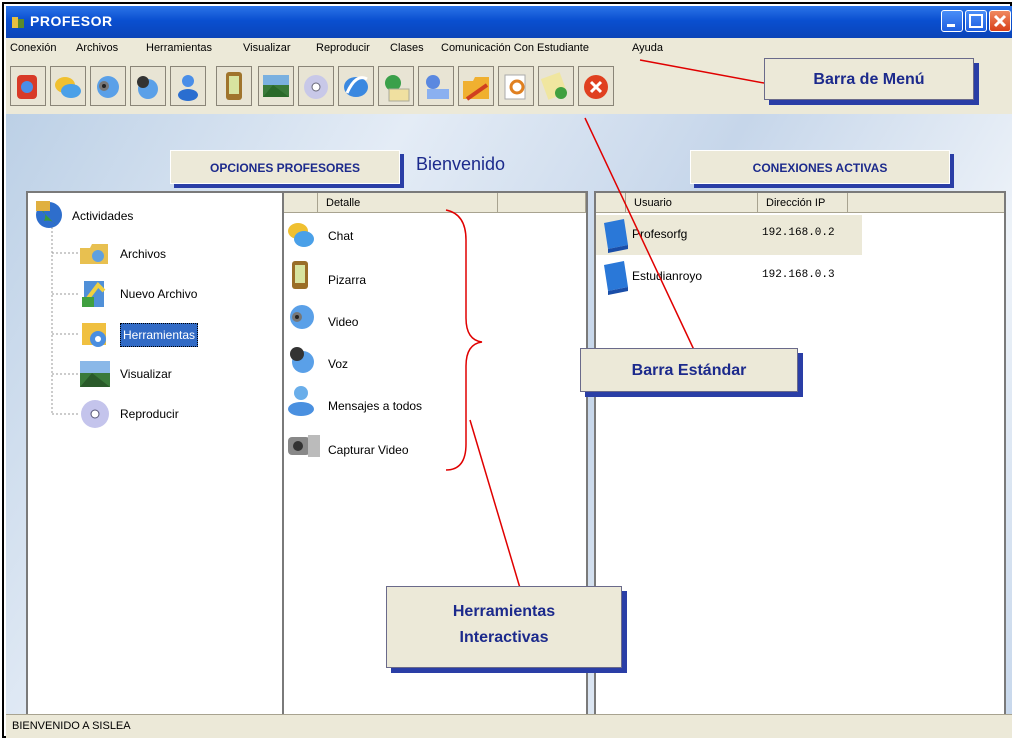  I want to click on whiteboard-icon, so click(234, 86).